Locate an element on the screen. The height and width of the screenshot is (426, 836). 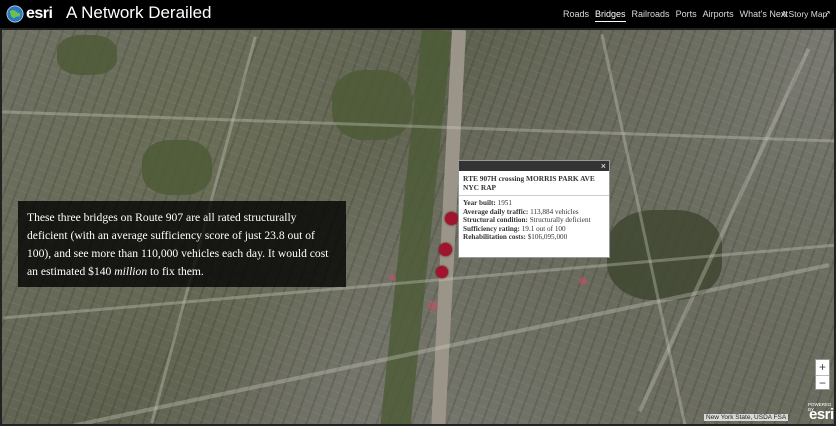
story-text-end: to fix them. is located at coordinates (175, 271).